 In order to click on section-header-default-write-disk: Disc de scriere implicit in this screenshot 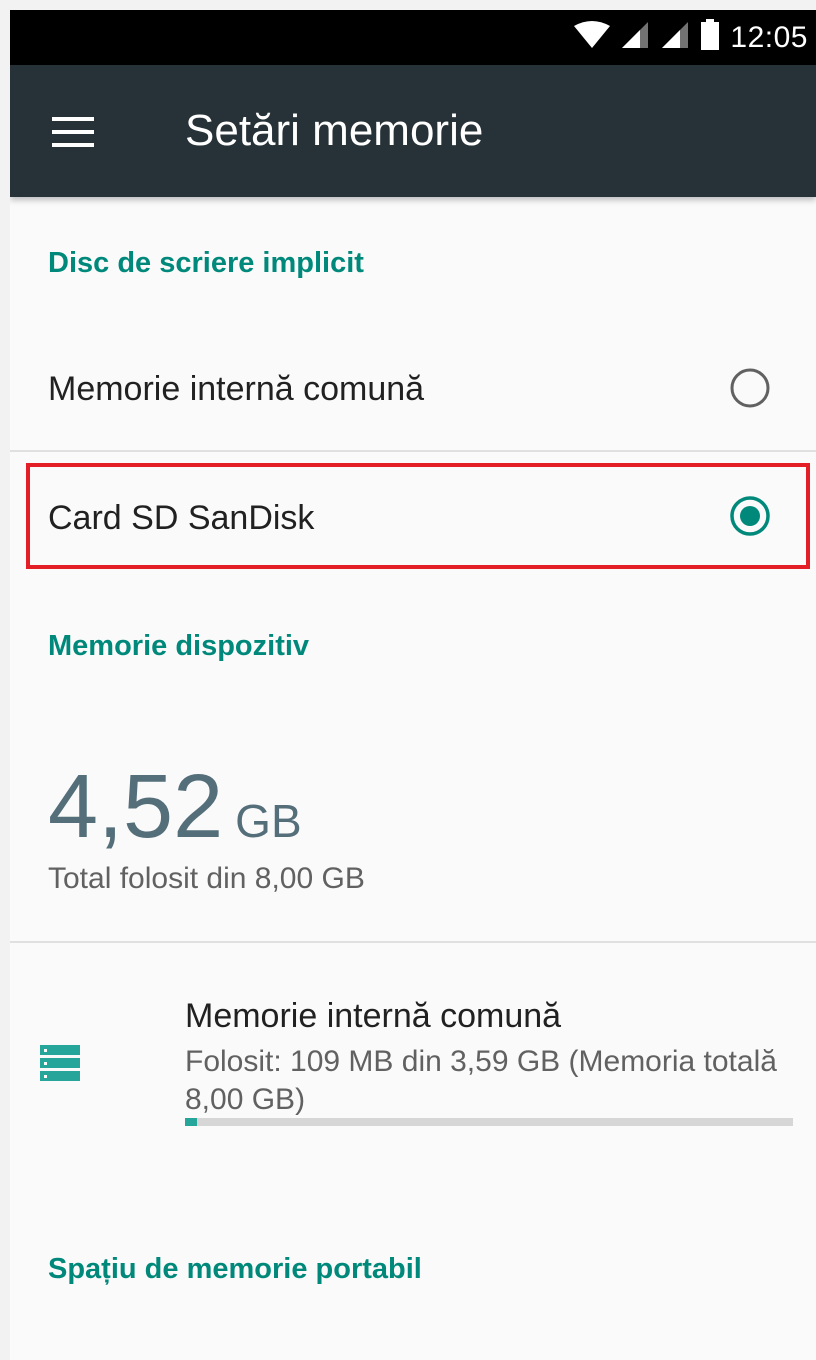, I will do `click(206, 263)`.